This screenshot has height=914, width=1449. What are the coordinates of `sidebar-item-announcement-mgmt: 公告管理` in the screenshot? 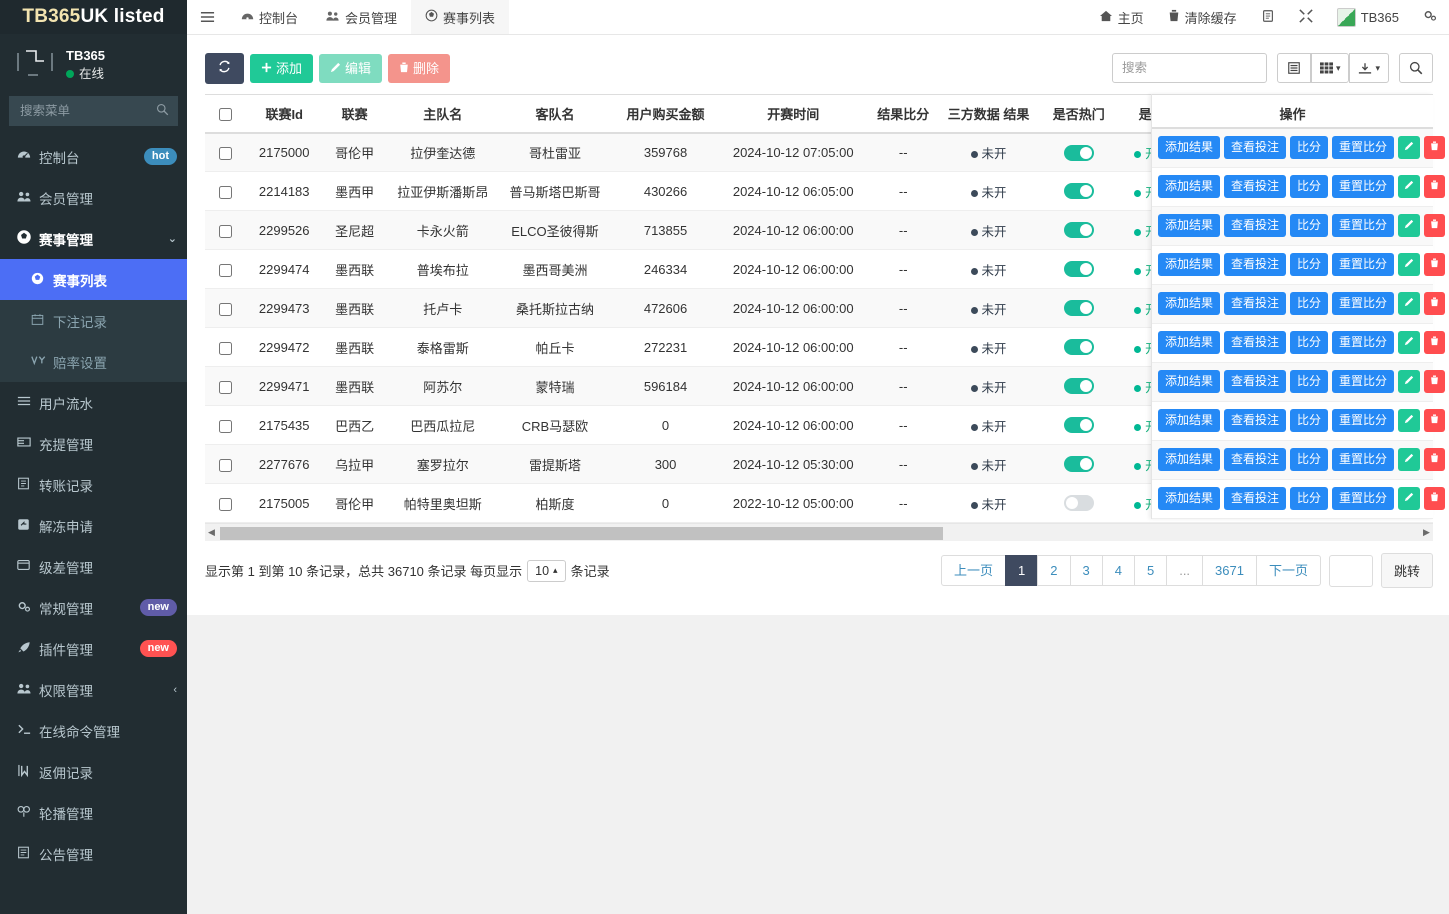 It's located at (93, 853).